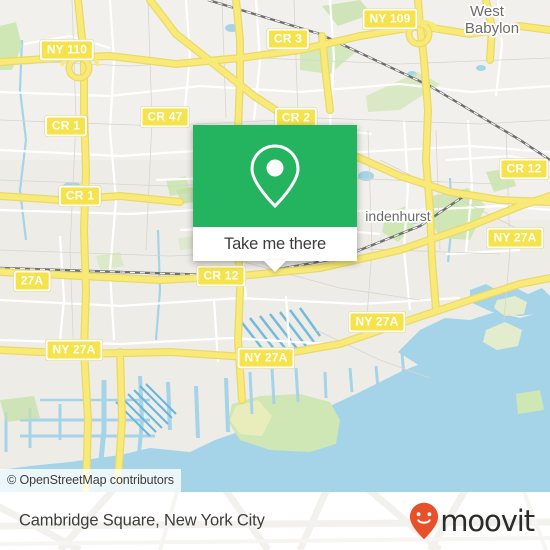  Describe the element at coordinates (296, 117) in the screenshot. I see `road-shield-label: CR 2` at that location.